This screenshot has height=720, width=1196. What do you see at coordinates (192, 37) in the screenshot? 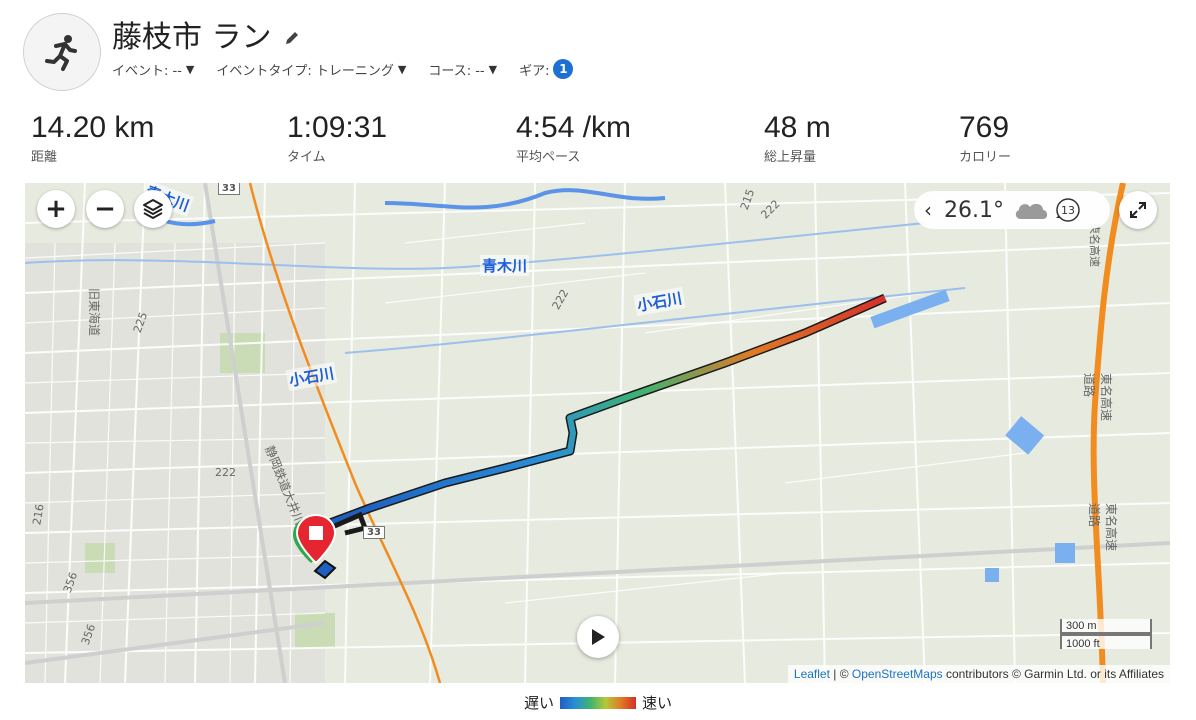
I see `activity-title-text: 藤枝市 ラン` at bounding box center [192, 37].